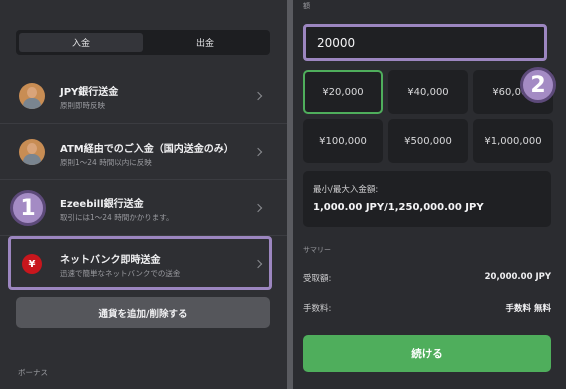  What do you see at coordinates (117, 217) in the screenshot?
I see `method-subtitle: 取引には1〜24 時間かかります。` at bounding box center [117, 217].